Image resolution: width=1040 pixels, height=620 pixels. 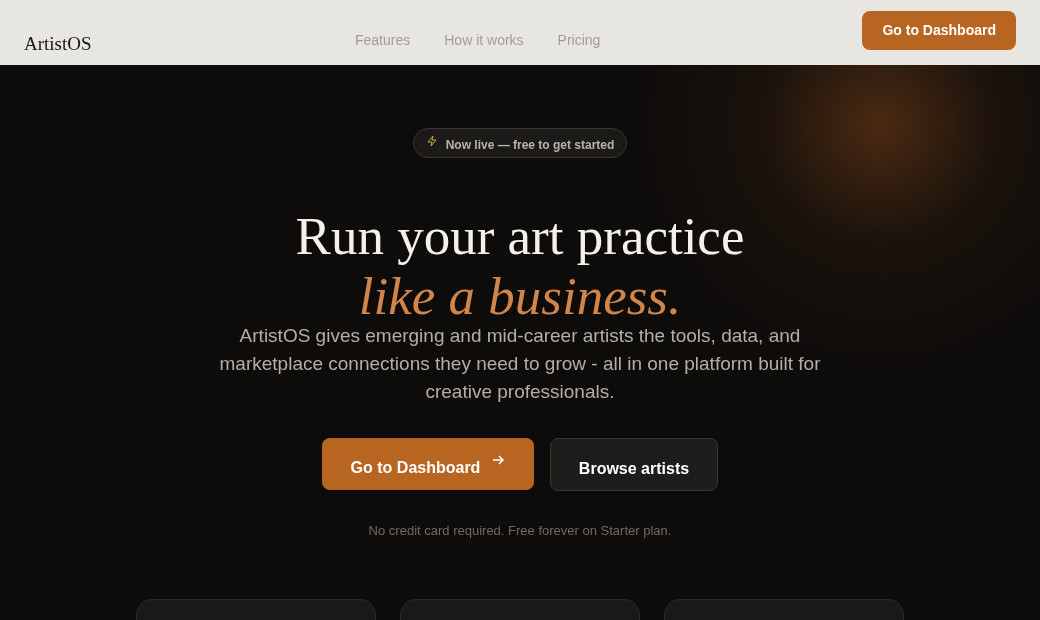 I want to click on logo: ArtistOS, so click(x=58, y=44).